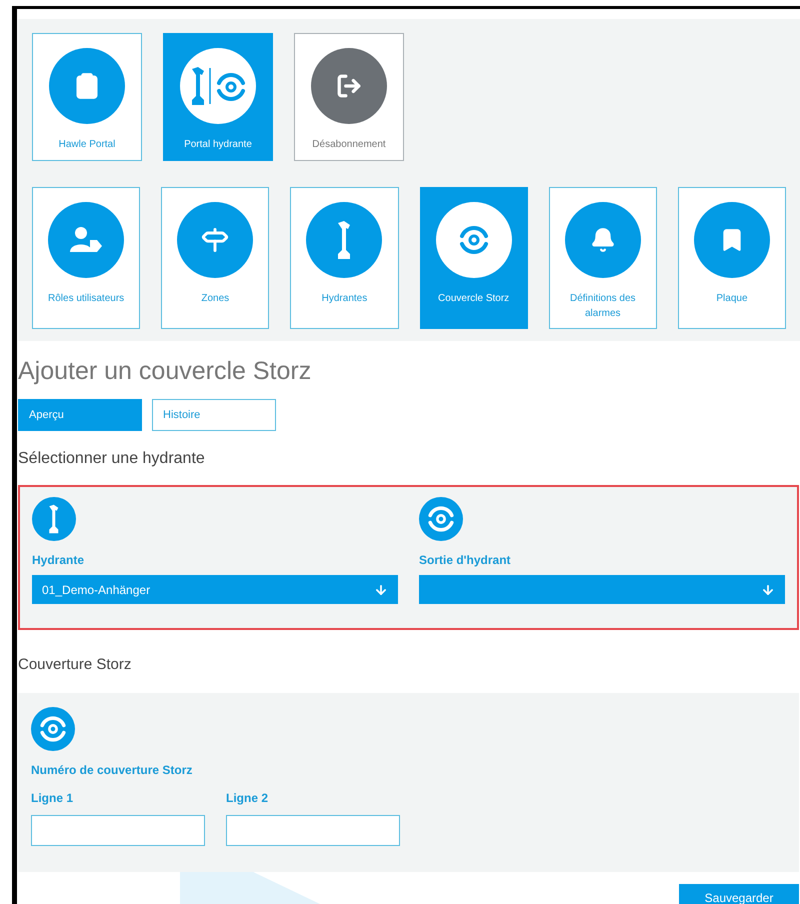  I want to click on module-tile: Rôles utilisateurs, so click(86, 258).